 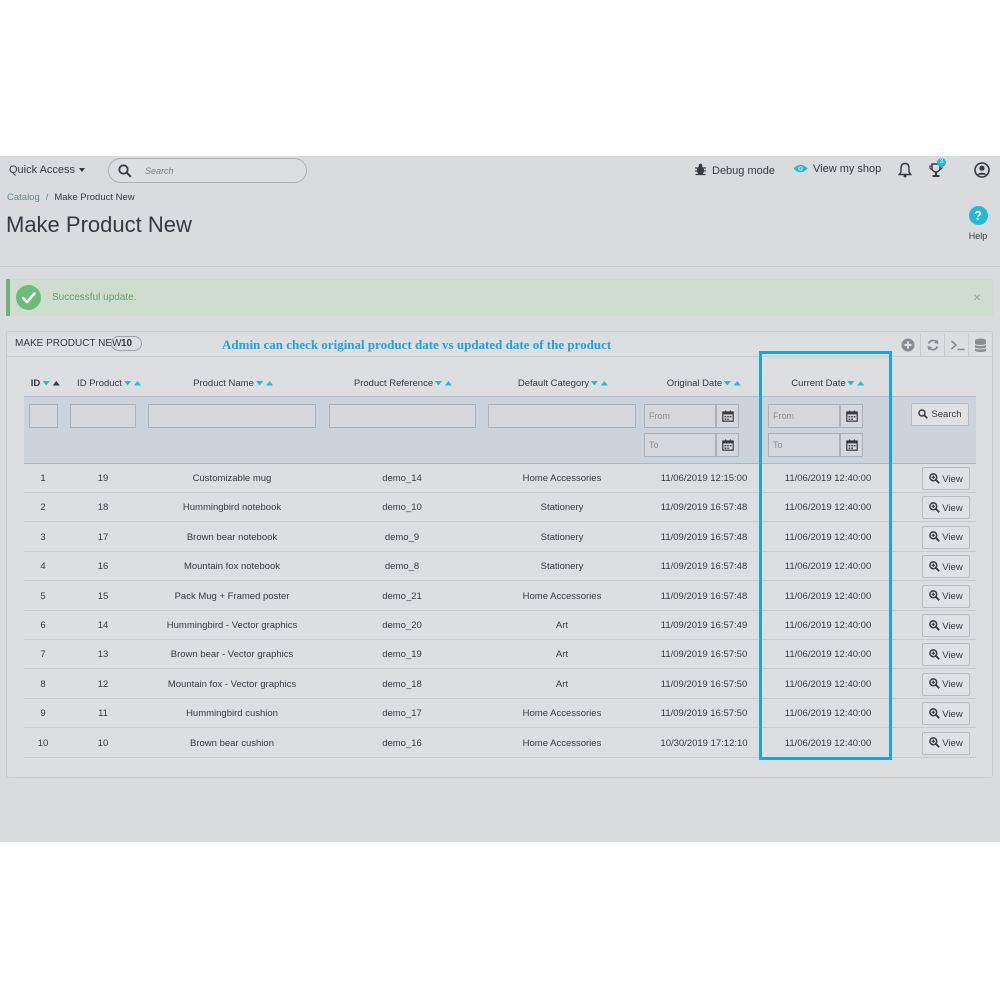 What do you see at coordinates (43, 625) in the screenshot?
I see `cell-id: 6` at bounding box center [43, 625].